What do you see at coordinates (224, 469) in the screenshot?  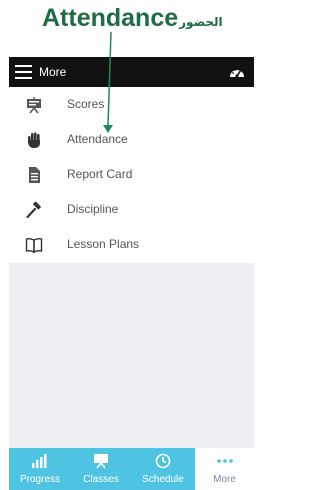 I see `tab-more: More` at bounding box center [224, 469].